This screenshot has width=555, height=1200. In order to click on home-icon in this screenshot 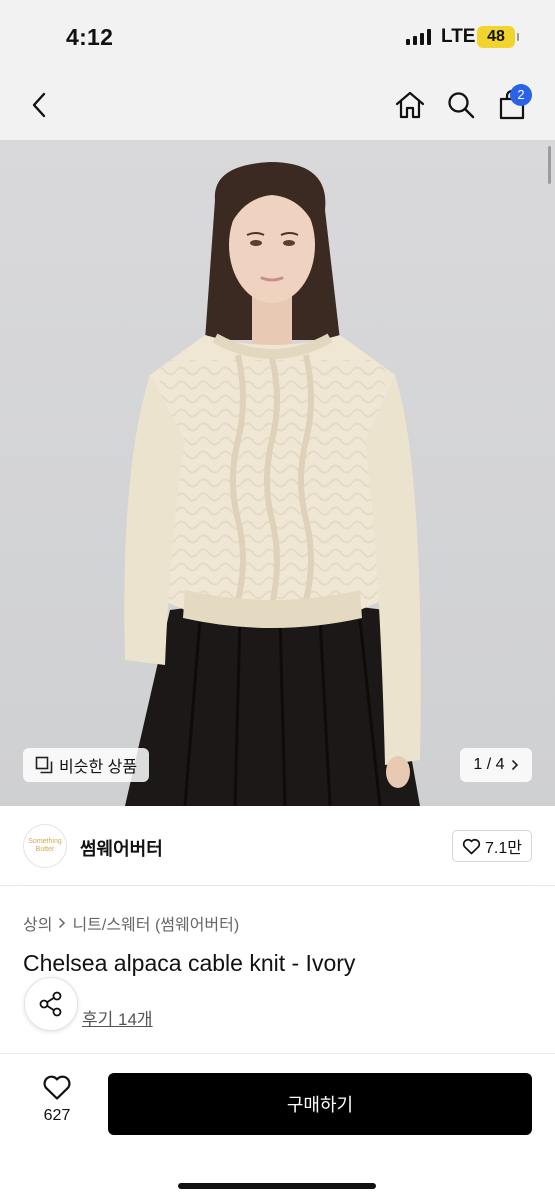, I will do `click(410, 105)`.